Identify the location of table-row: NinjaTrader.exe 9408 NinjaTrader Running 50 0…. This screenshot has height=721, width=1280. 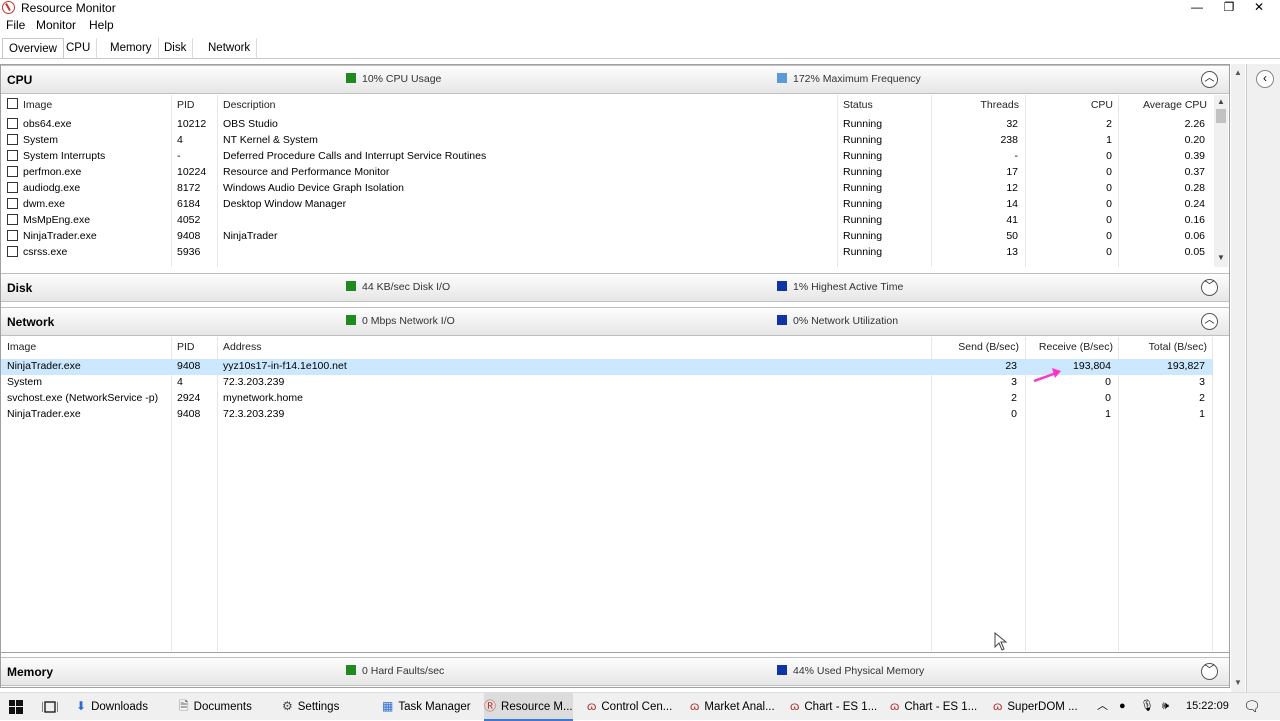
(607, 237).